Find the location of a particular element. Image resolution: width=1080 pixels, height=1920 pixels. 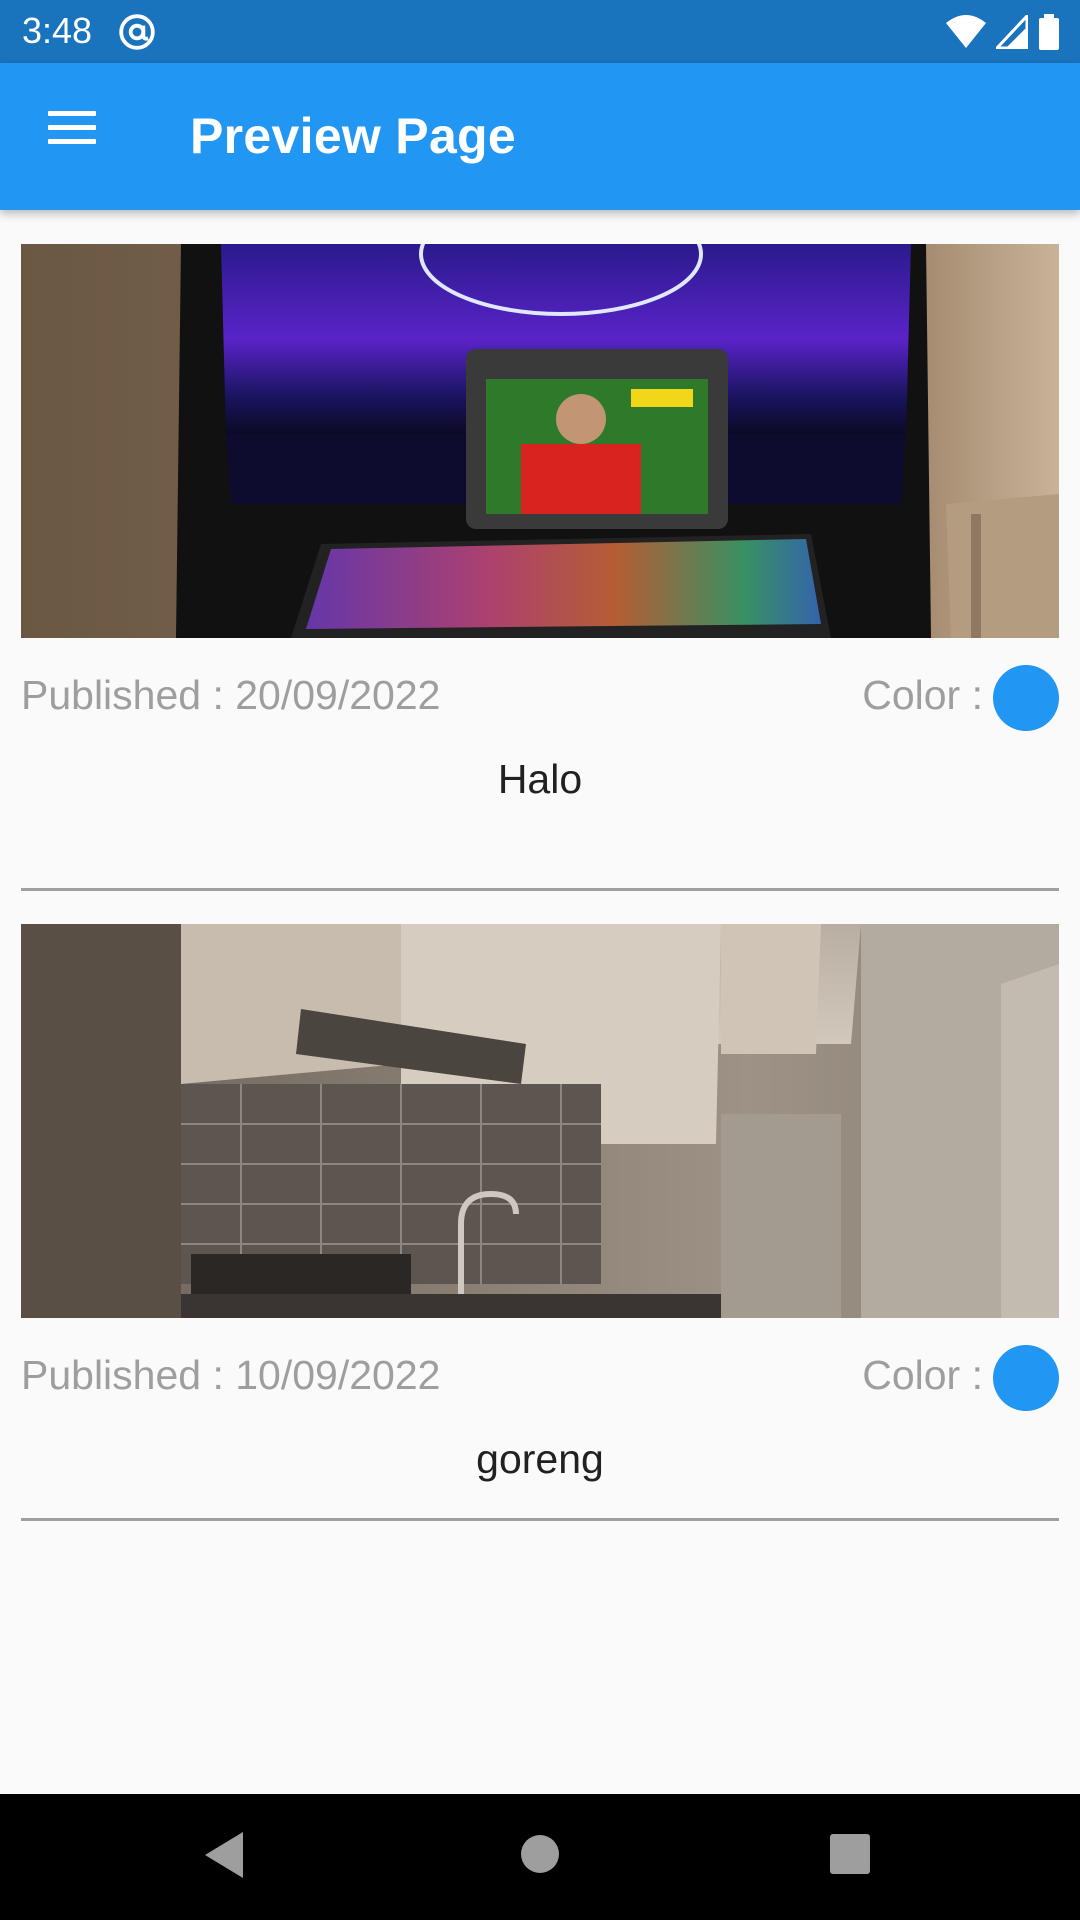

published-date: Published : 10/09/2022 is located at coordinates (231, 1375).